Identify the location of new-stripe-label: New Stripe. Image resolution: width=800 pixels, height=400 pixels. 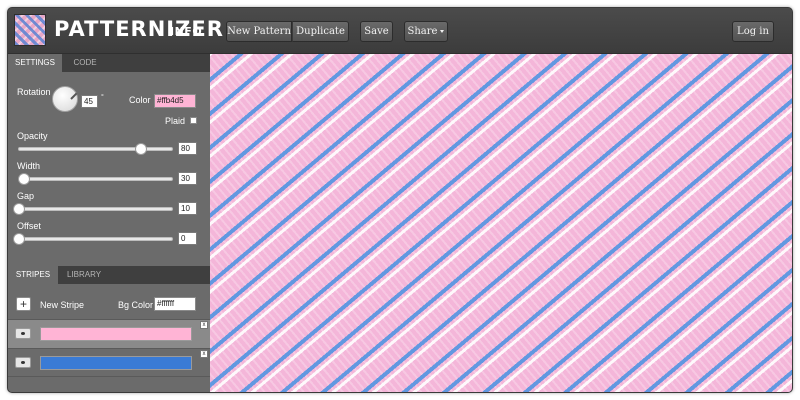
(62, 305).